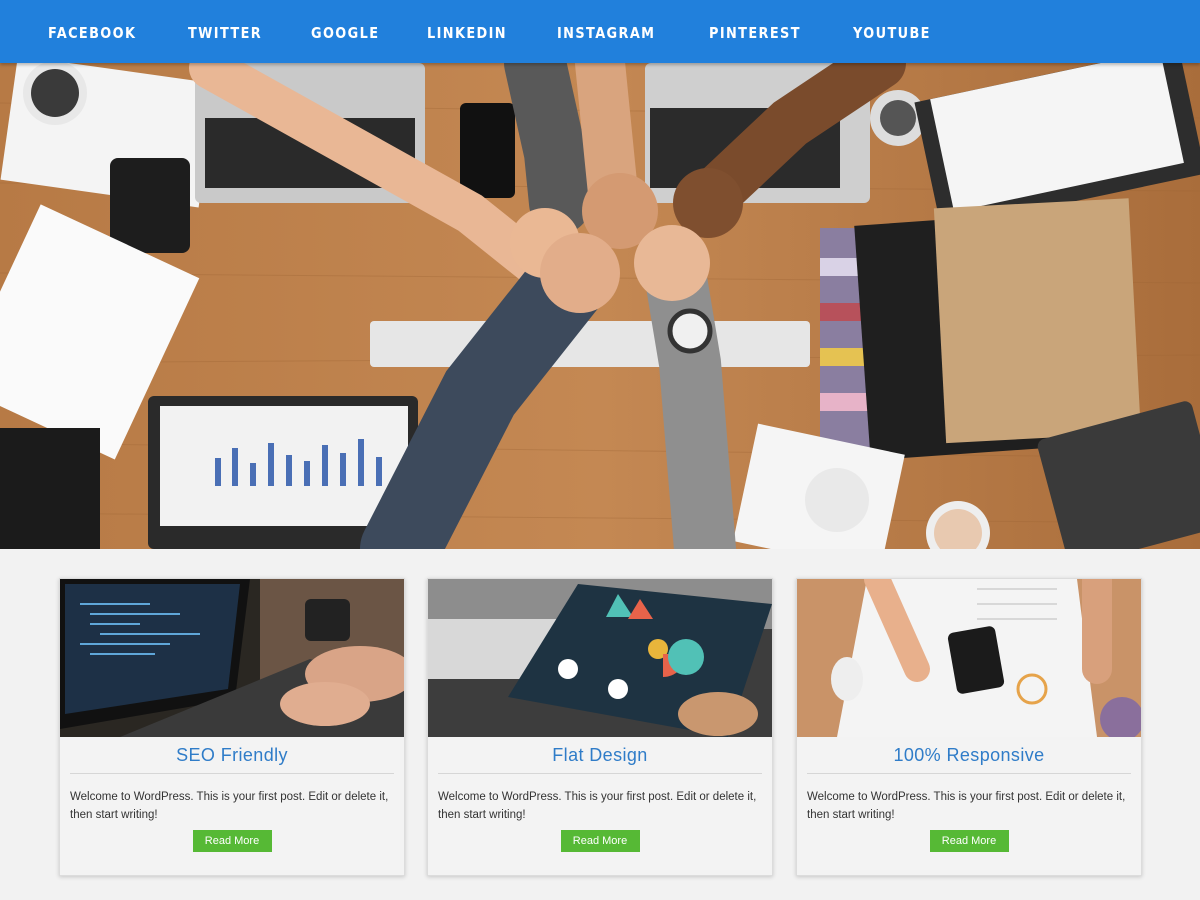 The height and width of the screenshot is (900, 1200). I want to click on nav-item-google: GOOGLE, so click(345, 33).